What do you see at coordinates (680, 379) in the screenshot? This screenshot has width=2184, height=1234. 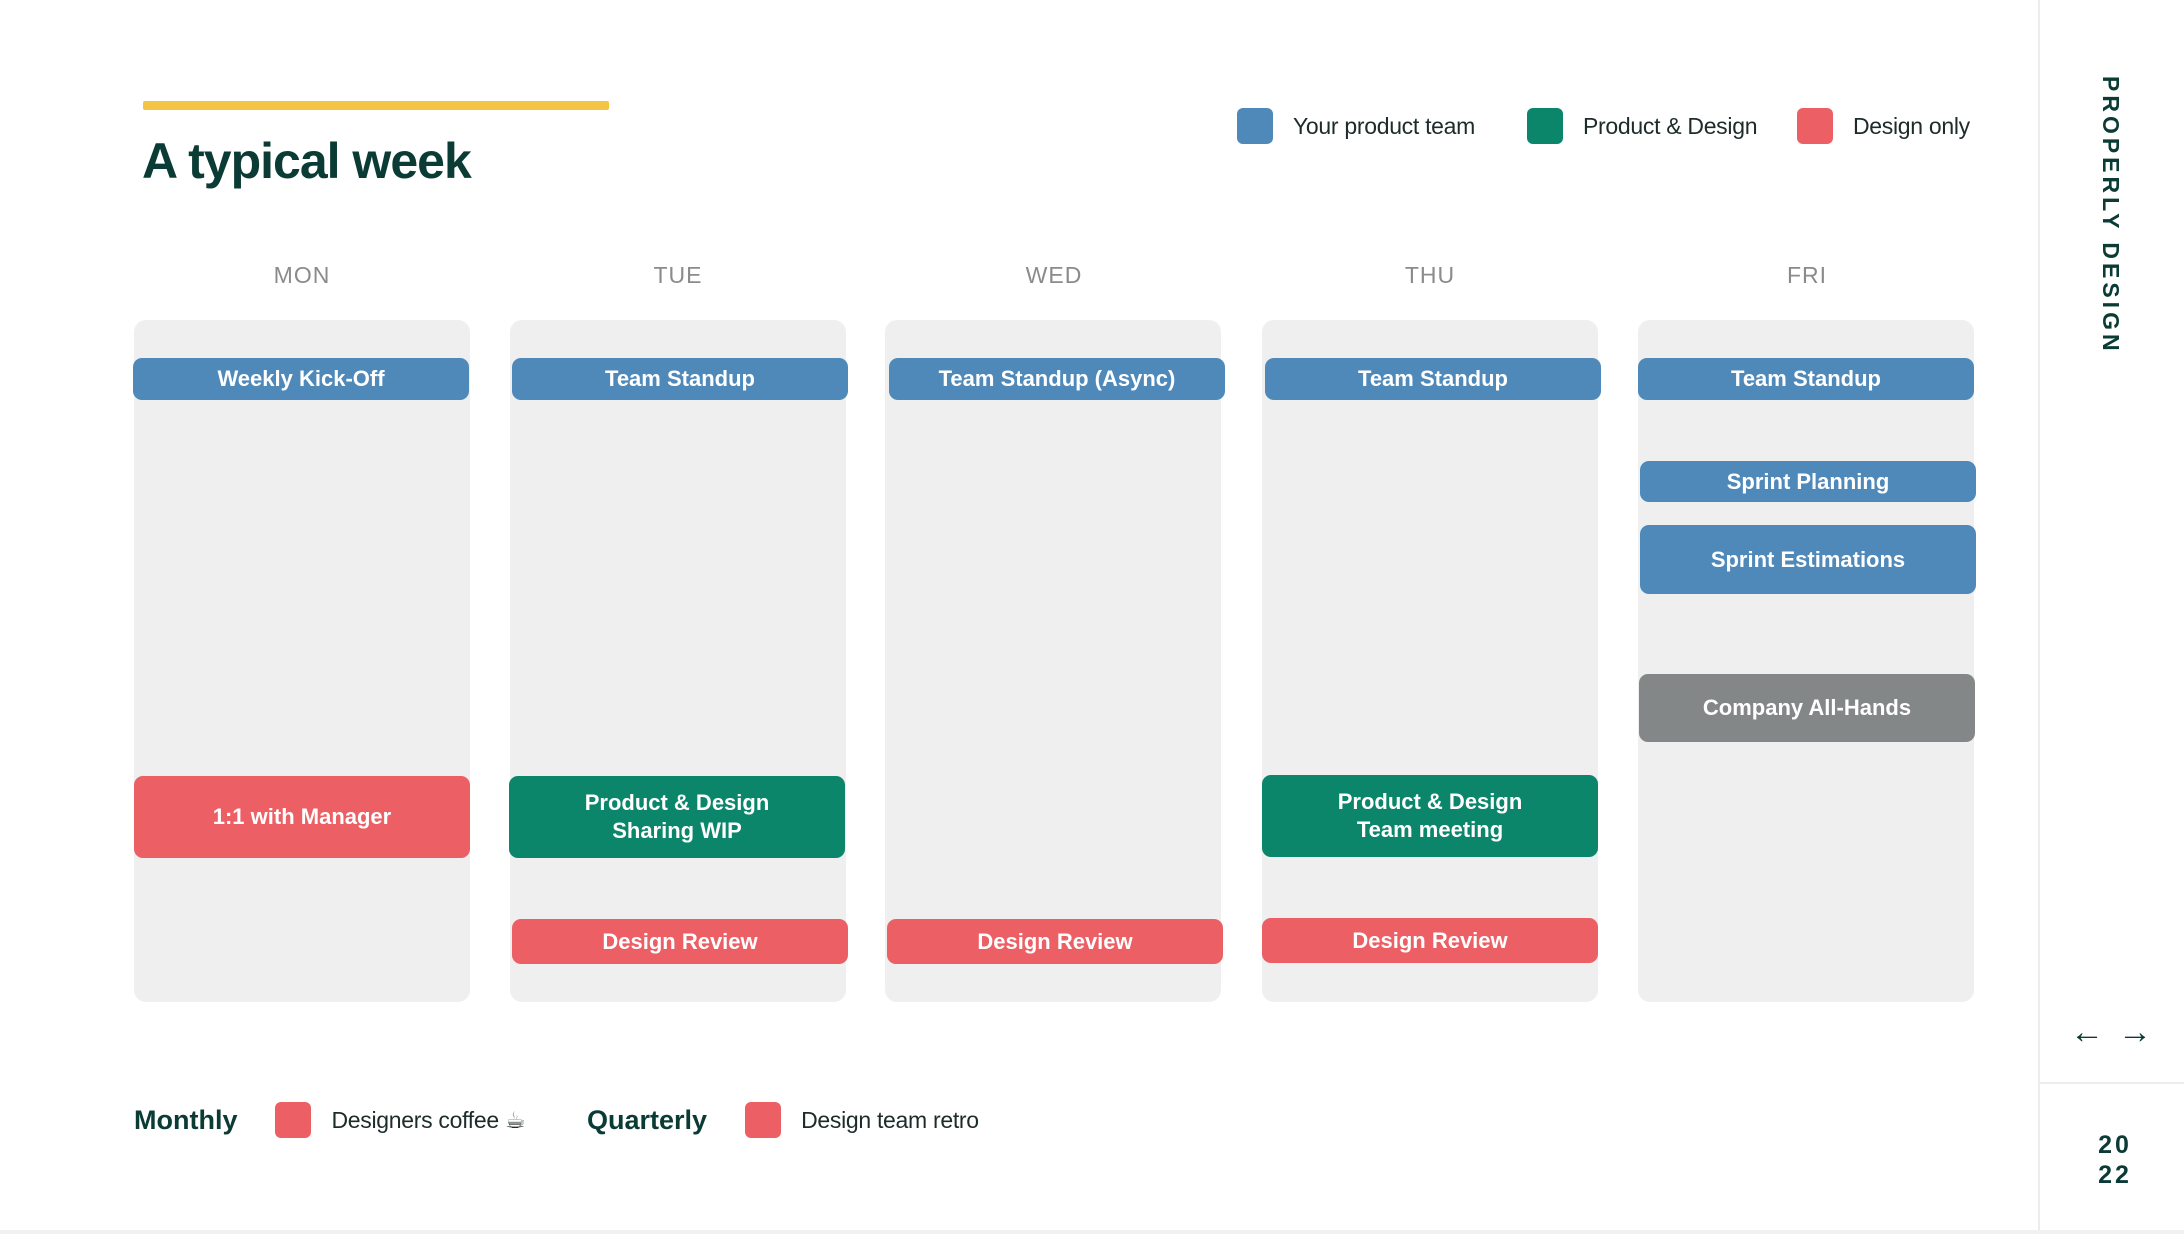 I see `event-team-standup-tue: Team Standup` at bounding box center [680, 379].